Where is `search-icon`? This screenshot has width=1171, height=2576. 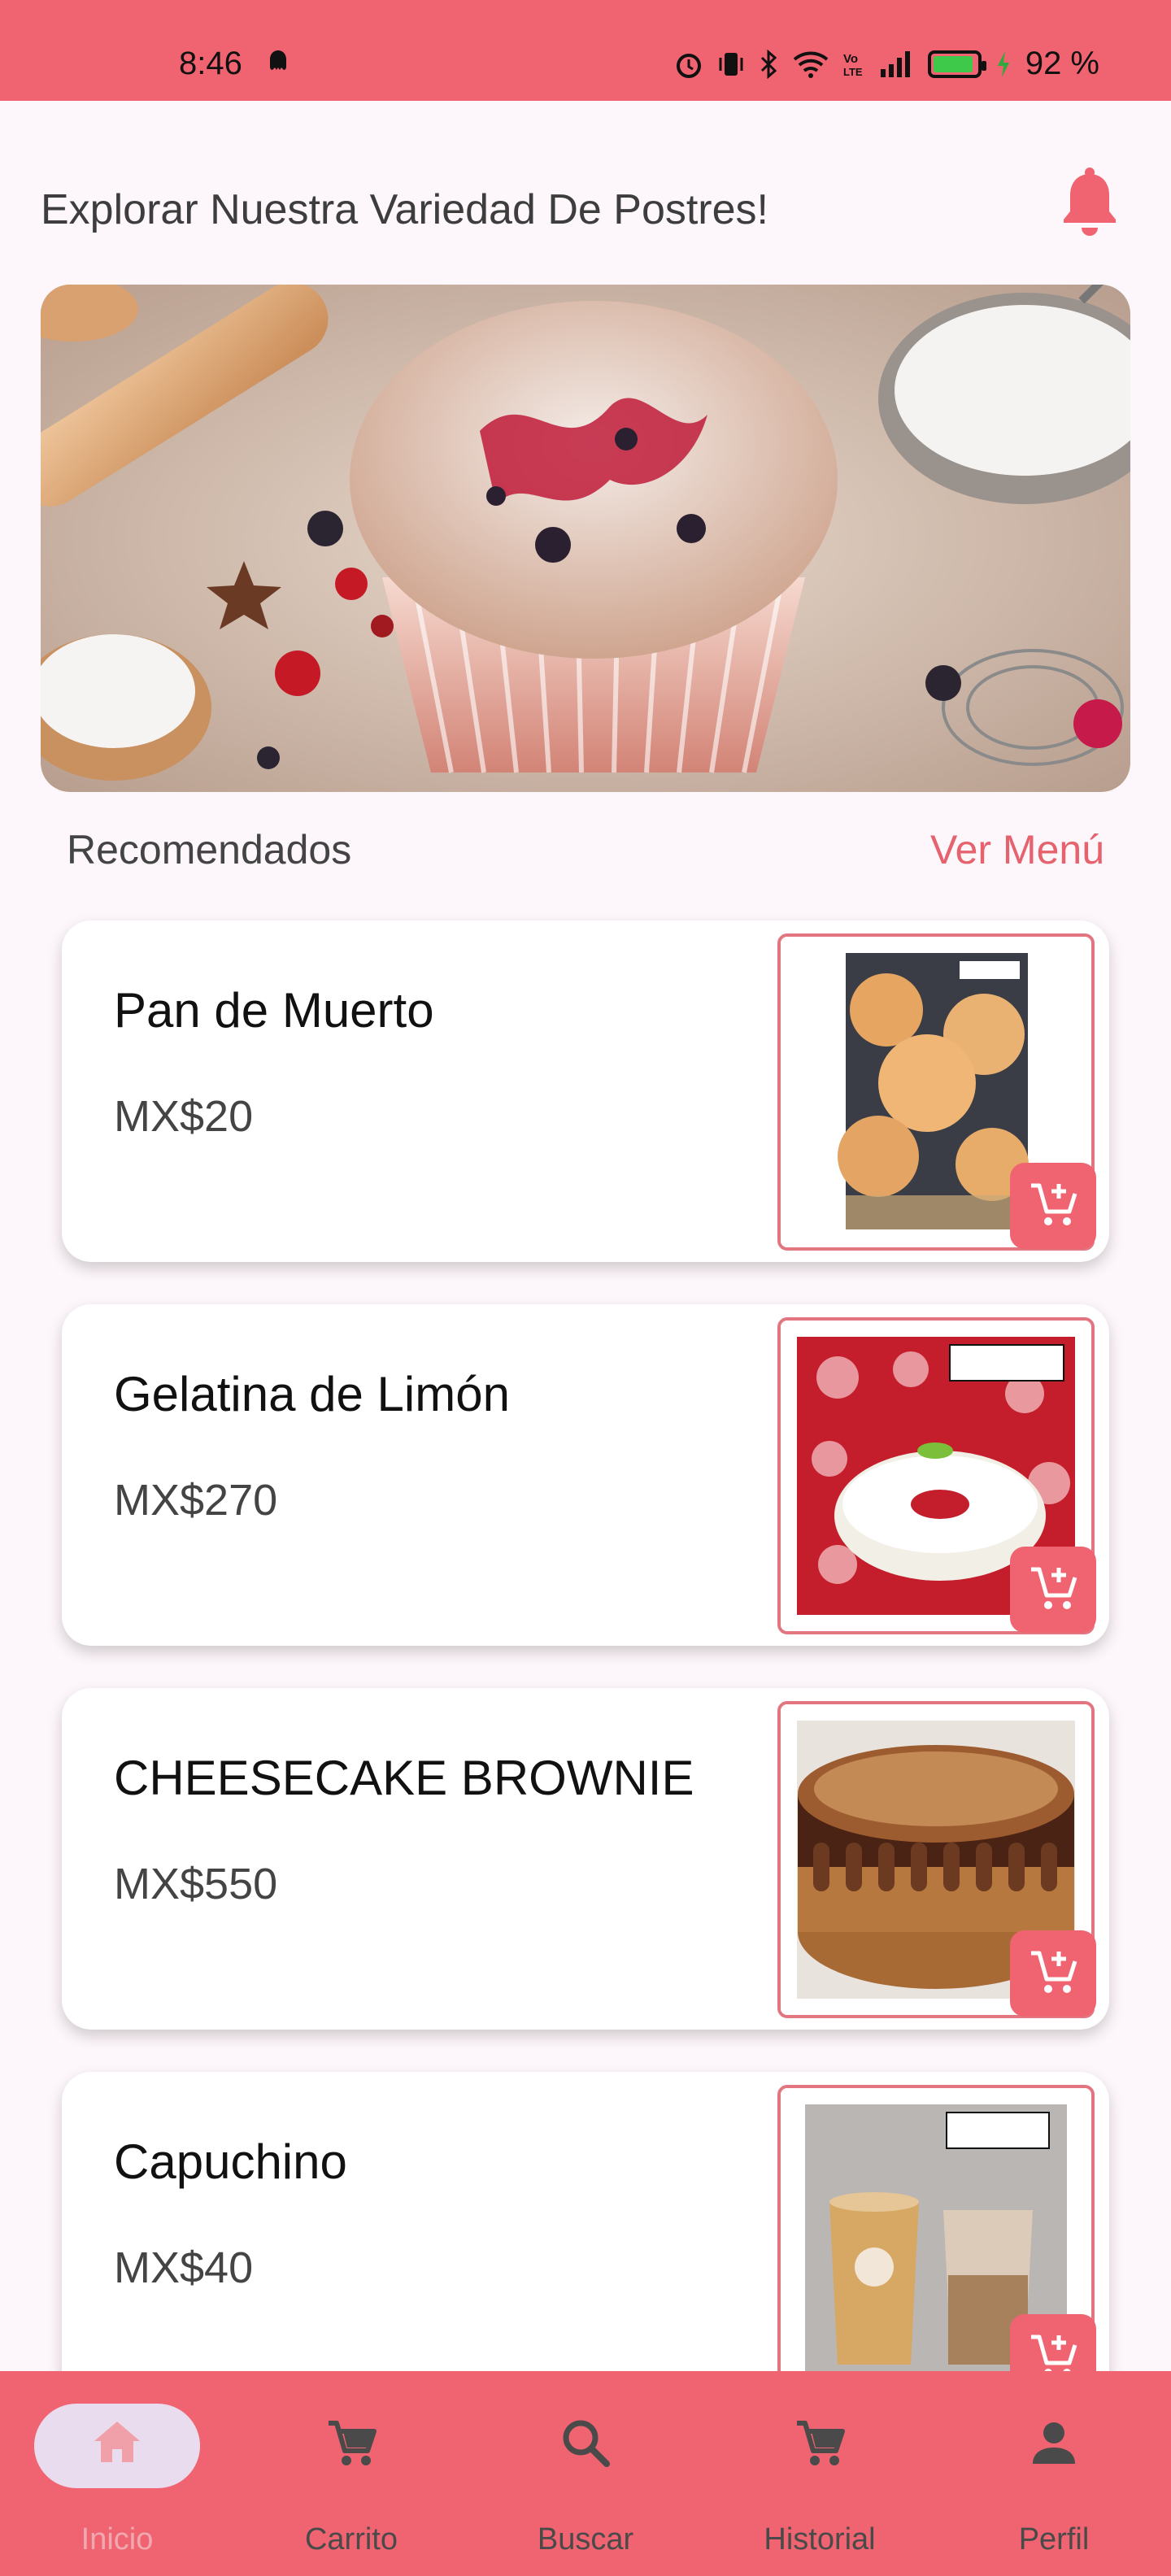 search-icon is located at coordinates (586, 2443).